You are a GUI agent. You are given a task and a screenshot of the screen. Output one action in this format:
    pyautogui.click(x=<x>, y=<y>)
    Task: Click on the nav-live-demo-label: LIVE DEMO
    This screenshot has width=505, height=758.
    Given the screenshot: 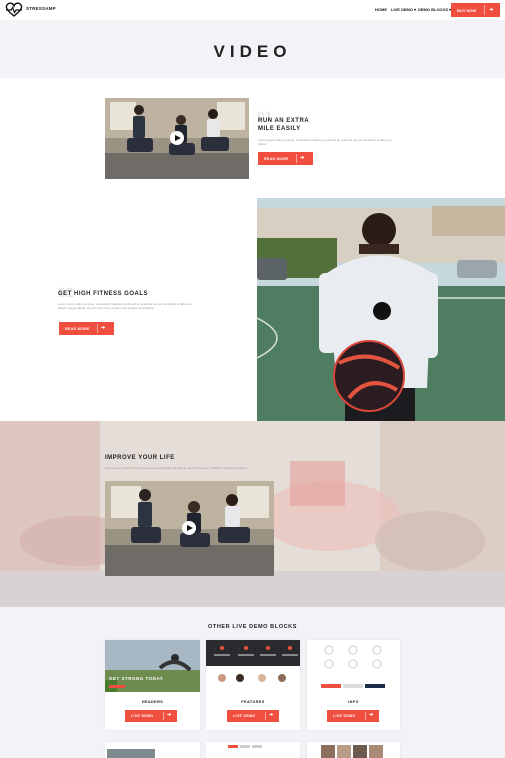 What is the action you would take?
    pyautogui.click(x=402, y=9)
    